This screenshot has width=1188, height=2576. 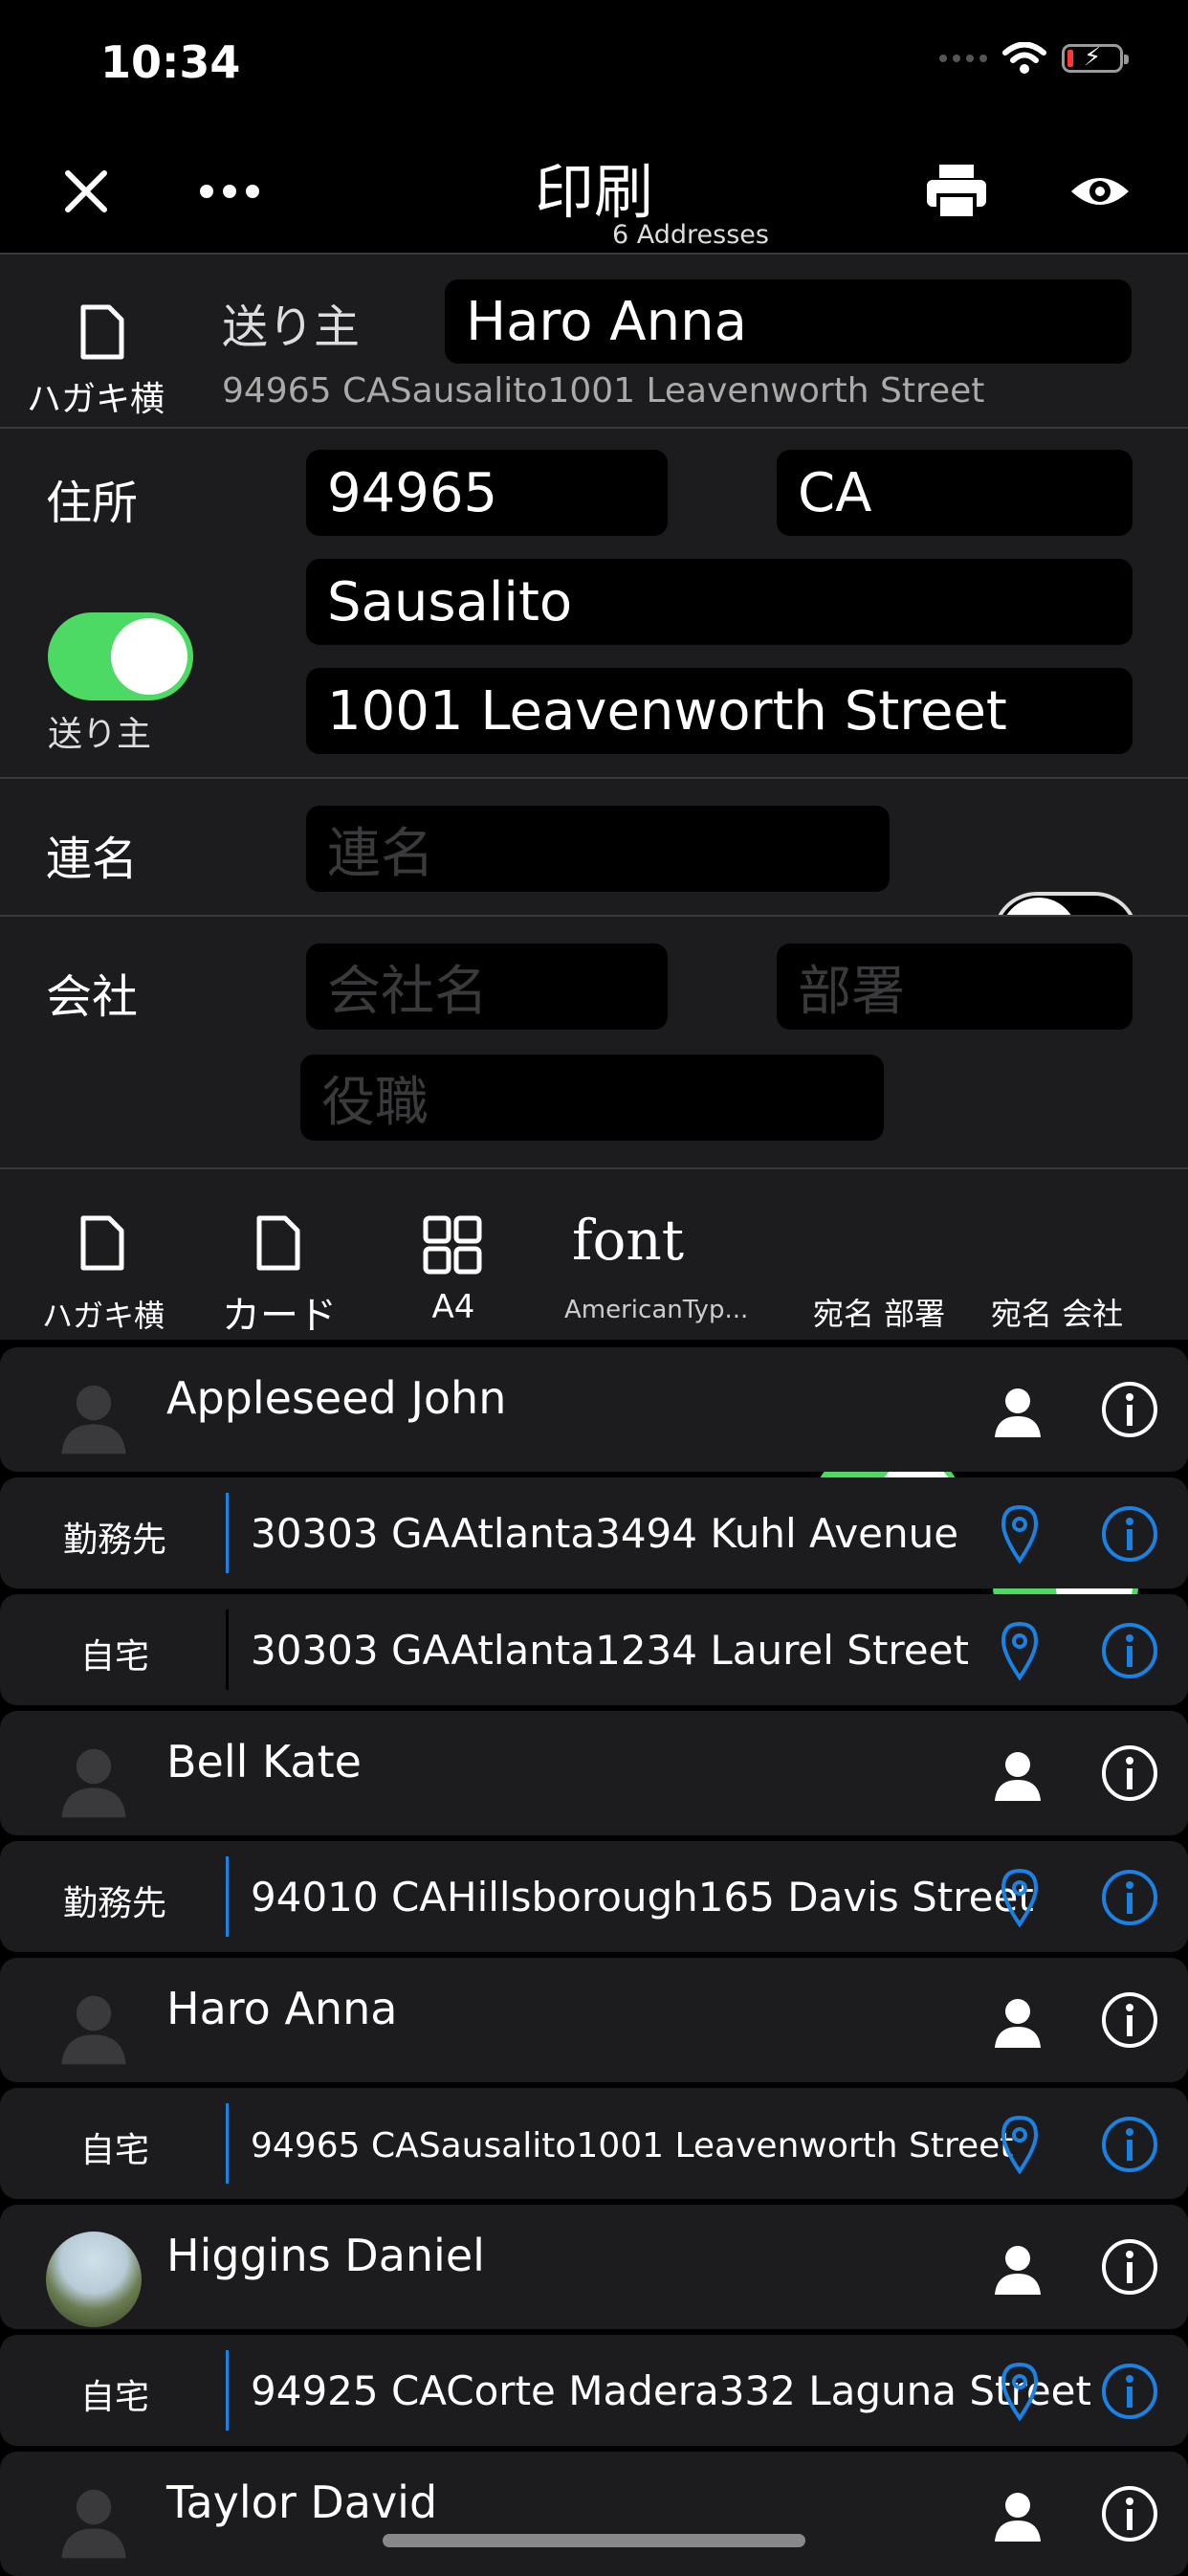 I want to click on zip-field: 94965, so click(x=487, y=493).